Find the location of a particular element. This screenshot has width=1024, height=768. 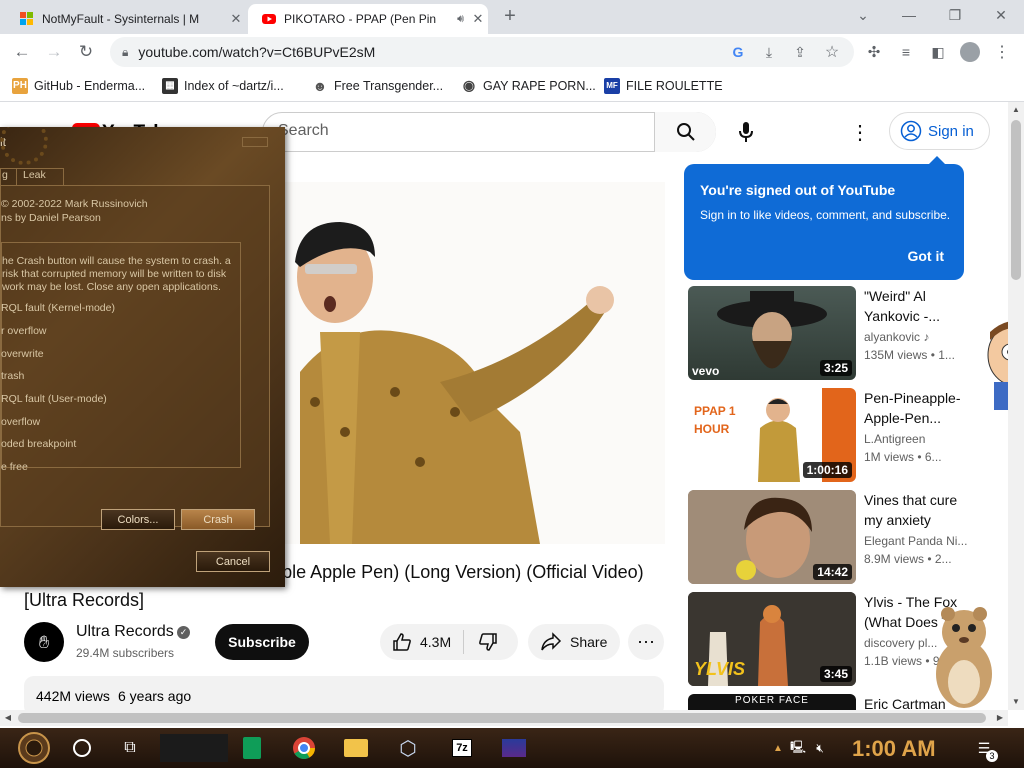

reload-button: ↻ is located at coordinates (86, 52).